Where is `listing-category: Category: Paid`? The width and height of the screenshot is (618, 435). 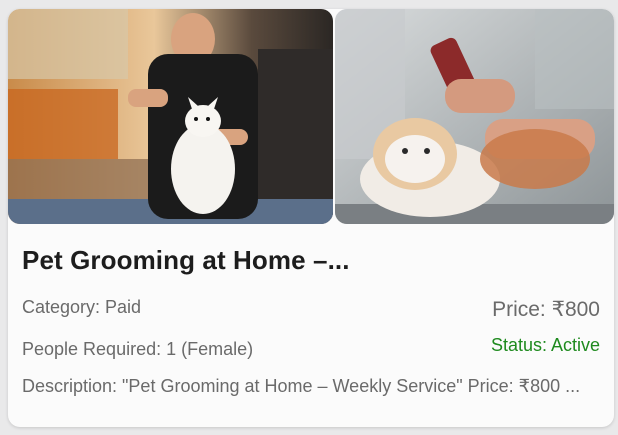
listing-category: Category: Paid is located at coordinates (82, 307).